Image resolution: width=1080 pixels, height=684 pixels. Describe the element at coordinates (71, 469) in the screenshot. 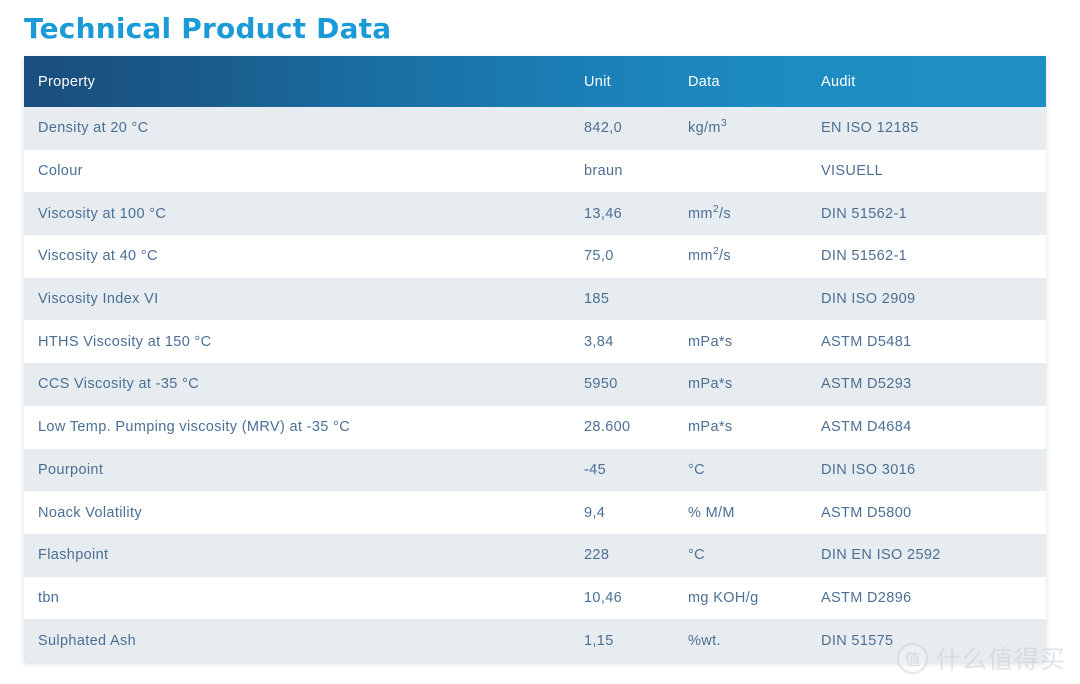

I see `cell-property: Pourpoint` at that location.